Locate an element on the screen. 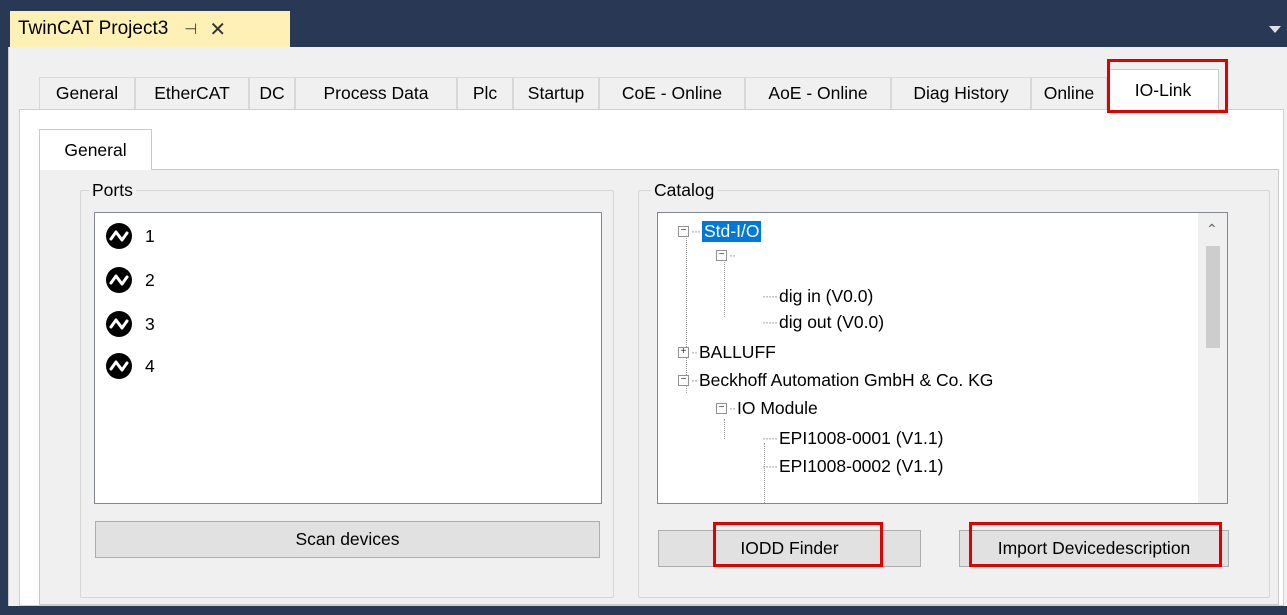 The width and height of the screenshot is (1287, 615). port-label: 4 is located at coordinates (150, 365).